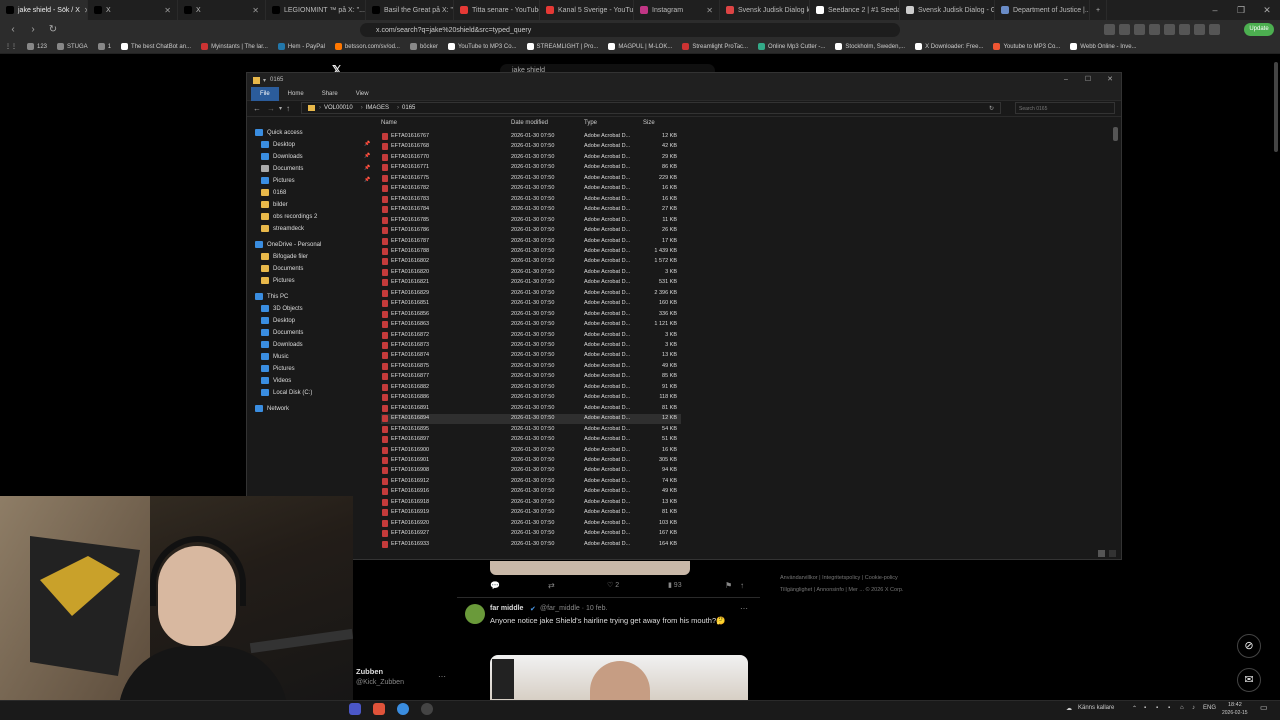 This screenshot has width=1280, height=720. I want to click on brave-icon, so click(379, 709).